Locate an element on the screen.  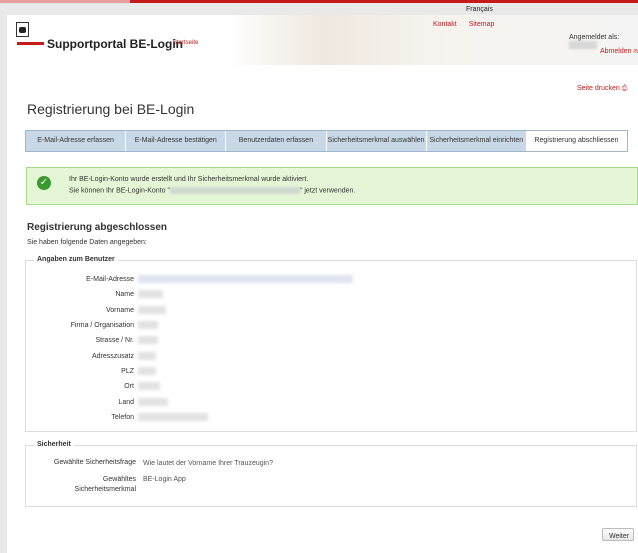
security-feature-label-line-2: Sicherheitsmerkmal is located at coordinates (105, 489).